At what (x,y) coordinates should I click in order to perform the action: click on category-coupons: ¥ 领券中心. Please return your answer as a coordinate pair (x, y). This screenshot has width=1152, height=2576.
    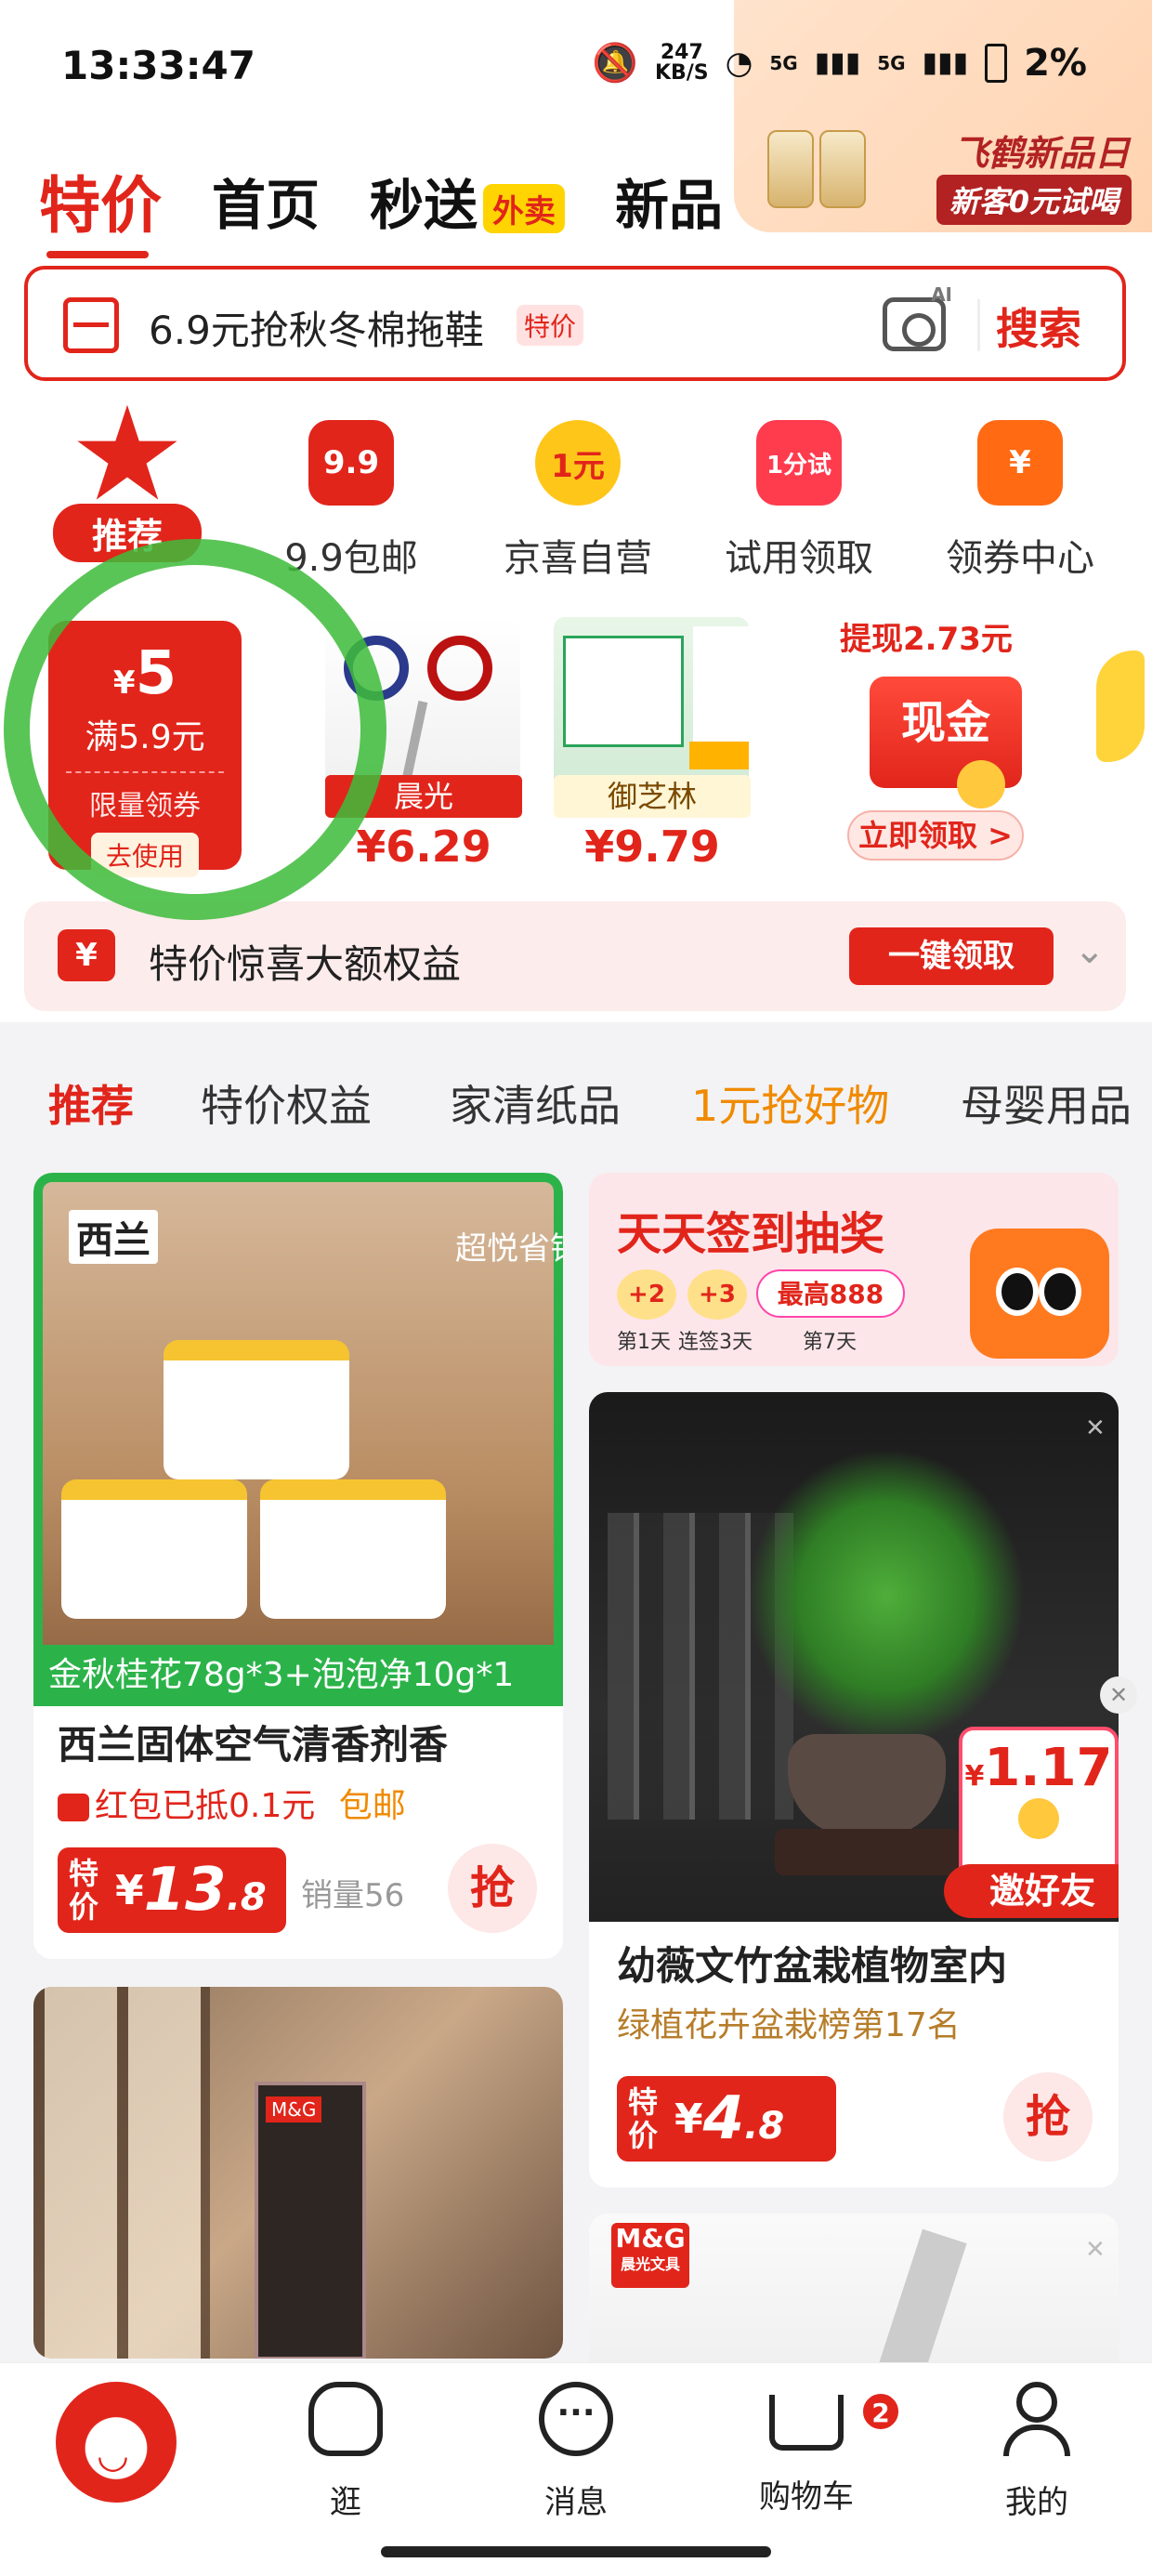
    Looking at the image, I should click on (1020, 501).